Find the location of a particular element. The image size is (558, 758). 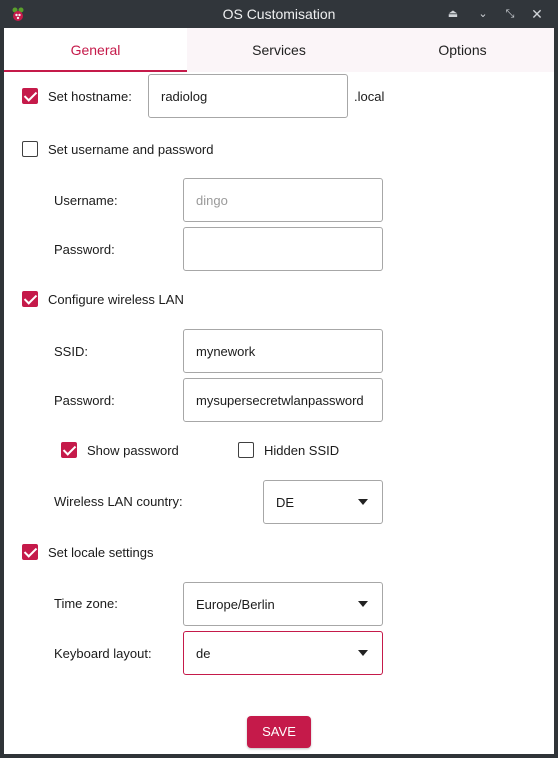

keyboard-layout-select: de is located at coordinates (283, 653).